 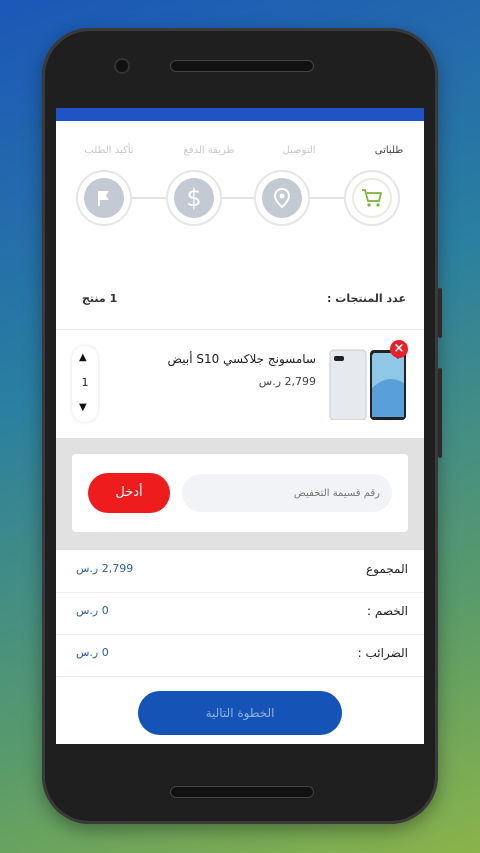 What do you see at coordinates (299, 150) in the screenshot?
I see `step-label-delivery: التوصيل` at bounding box center [299, 150].